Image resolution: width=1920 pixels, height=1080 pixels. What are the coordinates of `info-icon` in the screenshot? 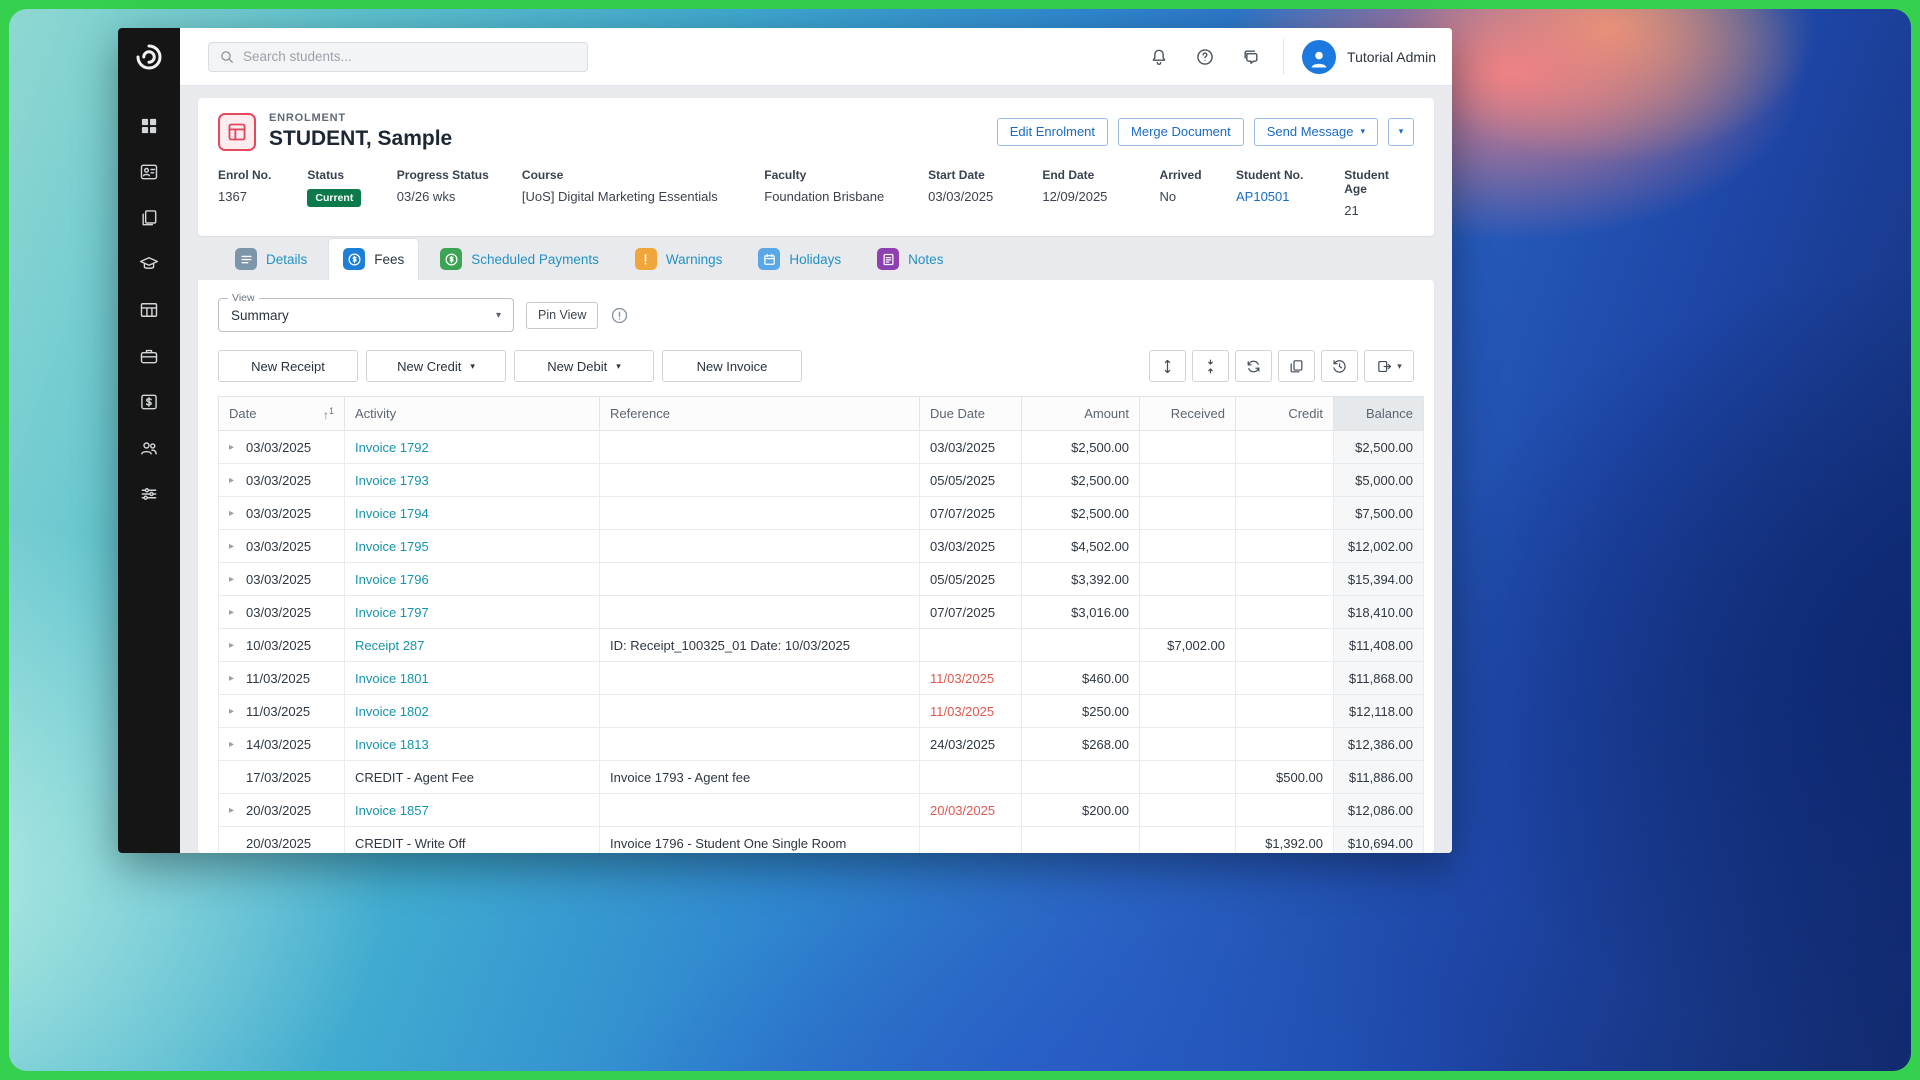 It's located at (619, 315).